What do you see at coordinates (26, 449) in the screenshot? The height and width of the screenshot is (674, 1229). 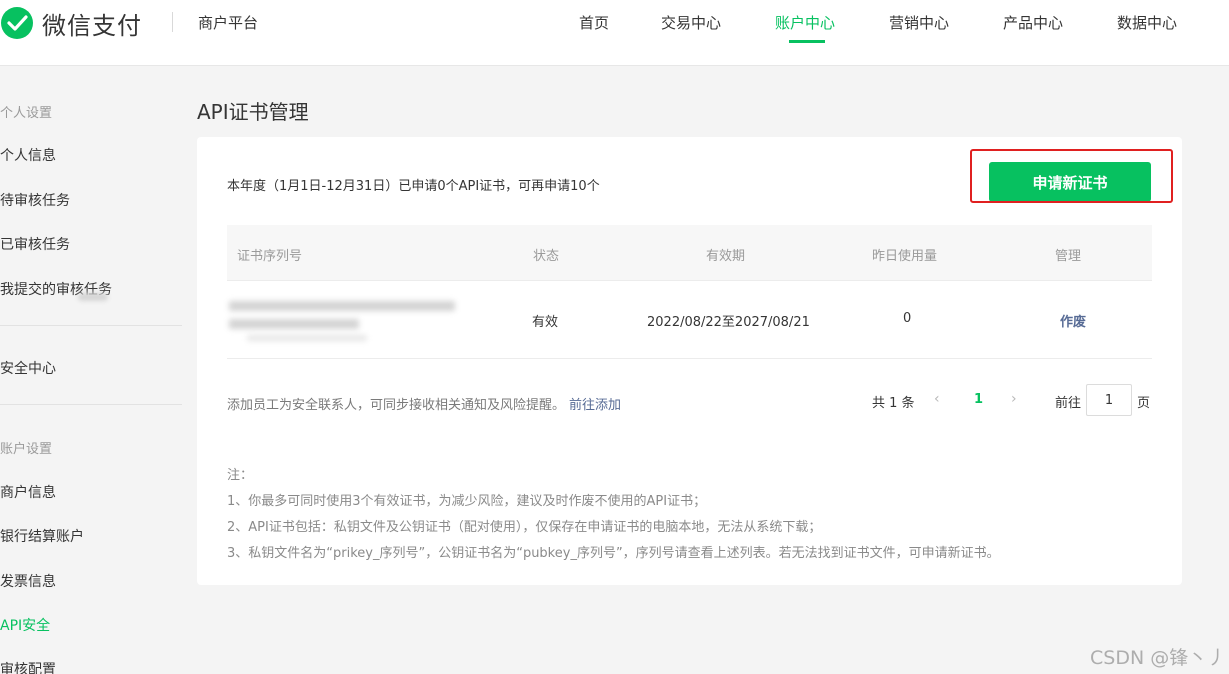 I see `sidebar-group-account: 账户设置` at bounding box center [26, 449].